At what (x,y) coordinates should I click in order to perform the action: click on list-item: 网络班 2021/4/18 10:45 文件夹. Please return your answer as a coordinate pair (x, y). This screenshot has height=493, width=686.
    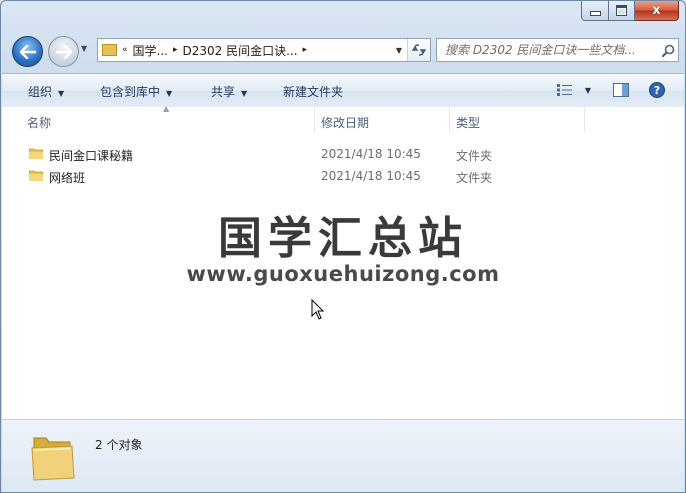
    Looking at the image, I should click on (343, 176).